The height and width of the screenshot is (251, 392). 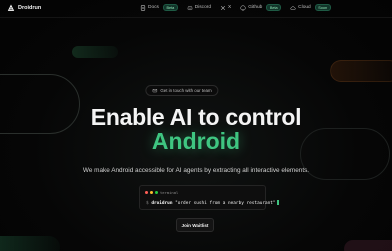 I want to click on cloud-icon, so click(x=293, y=7).